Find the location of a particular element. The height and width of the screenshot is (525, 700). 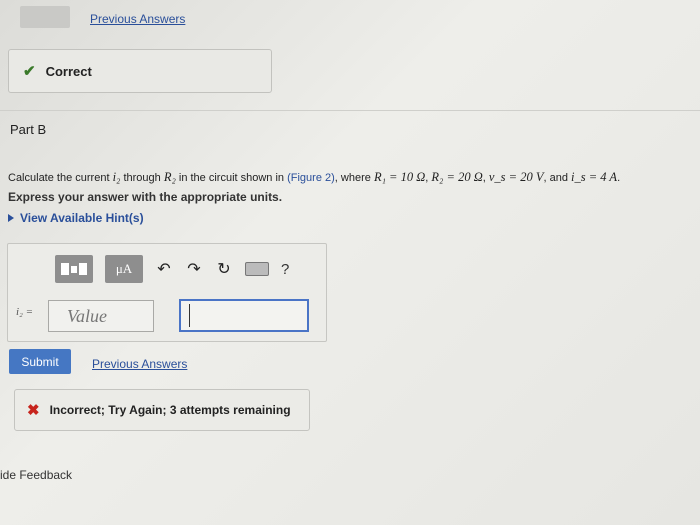

answer-toolbar: μA ↶ ↷ ↻ ? is located at coordinates (172, 269).